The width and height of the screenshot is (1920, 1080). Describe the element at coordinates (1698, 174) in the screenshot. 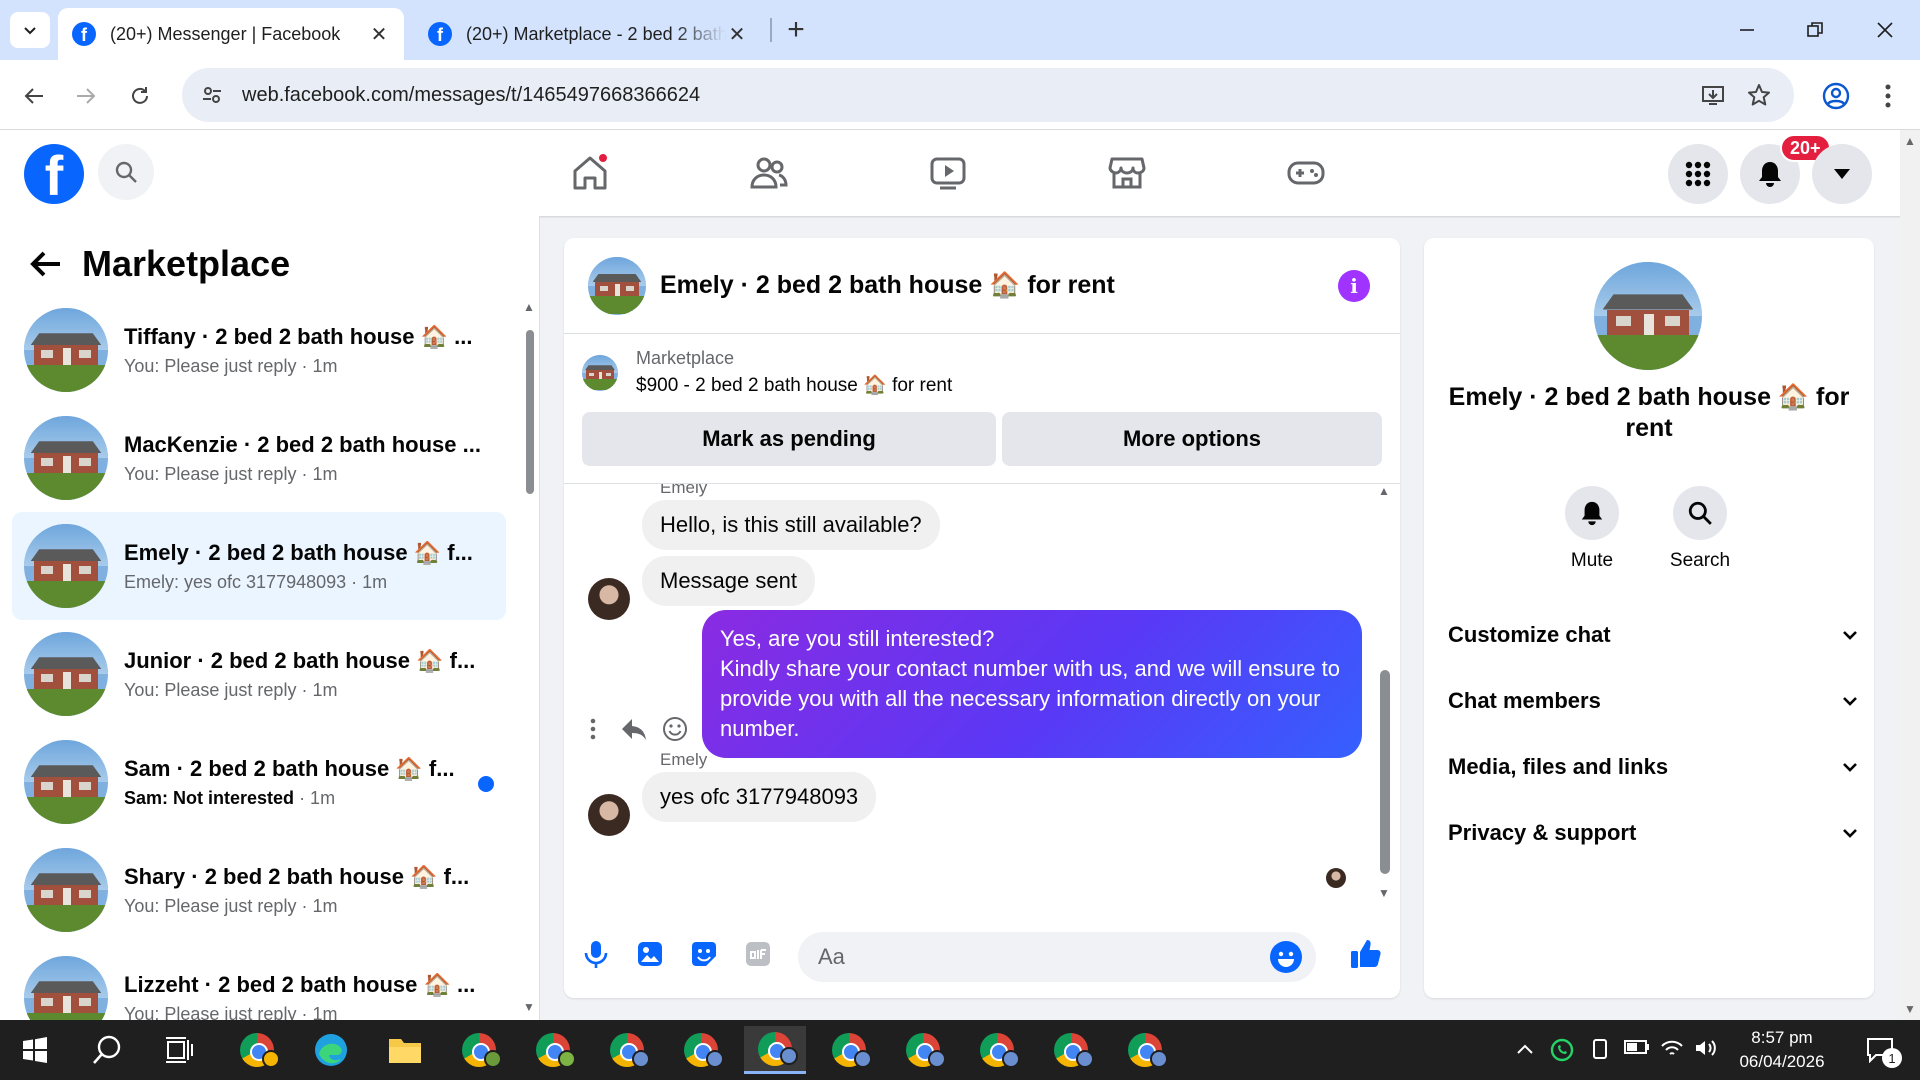

I see `menu-button` at that location.